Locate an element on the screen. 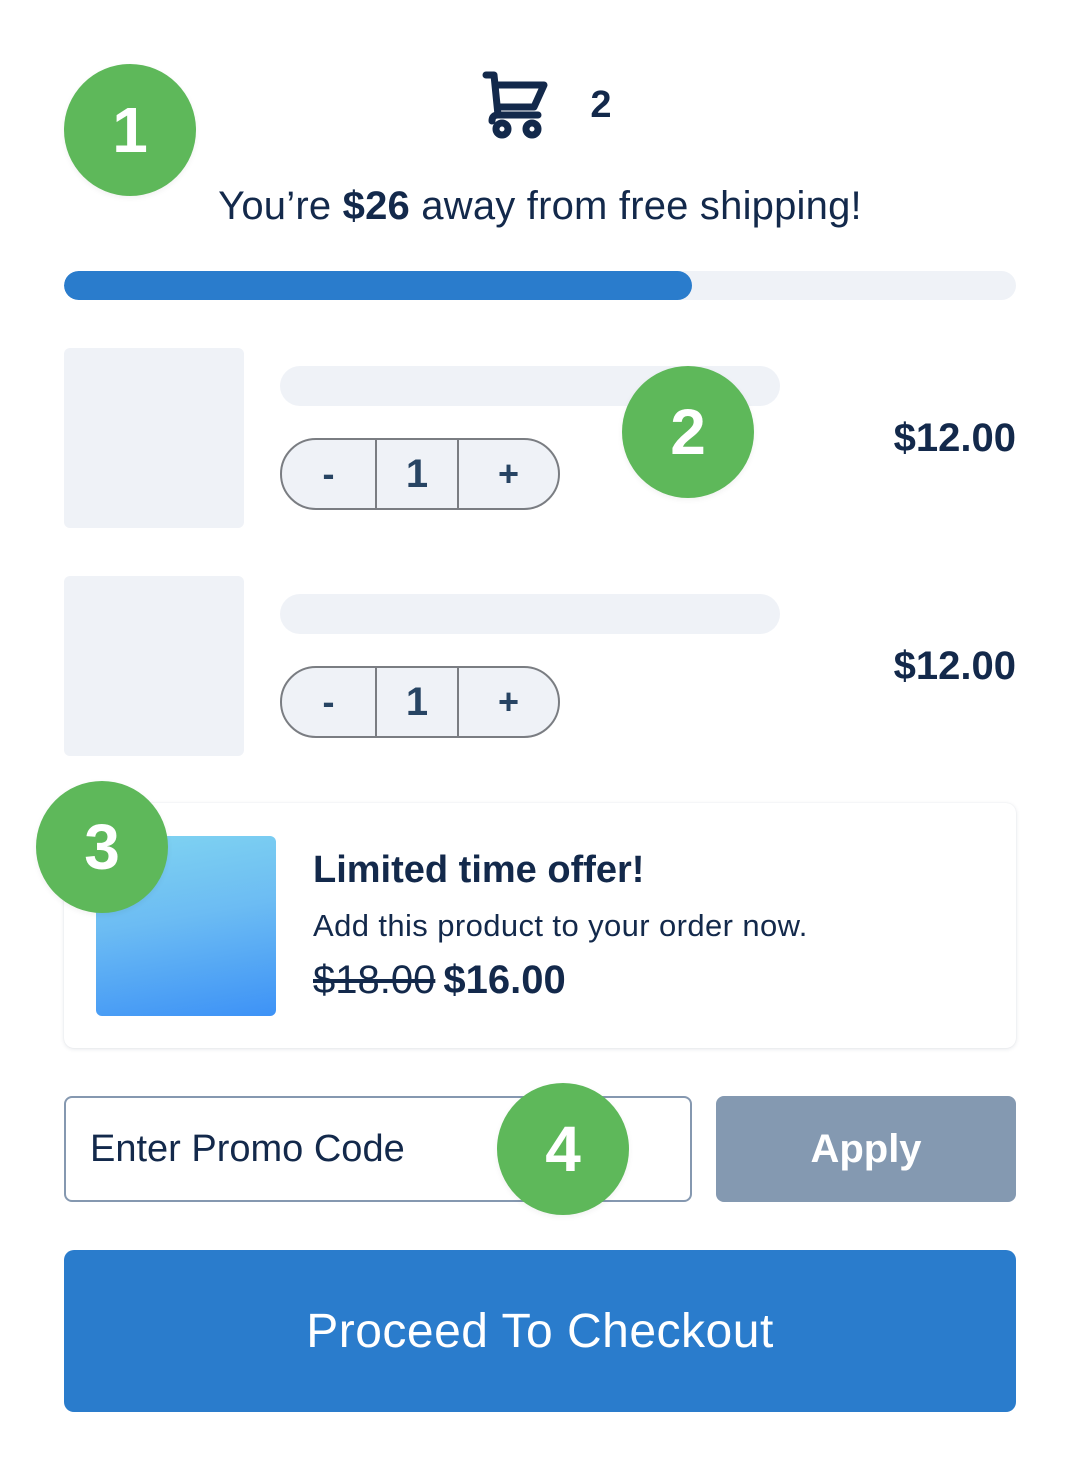 The image size is (1080, 1476). apply-promo-button: Apply is located at coordinates (866, 1149).